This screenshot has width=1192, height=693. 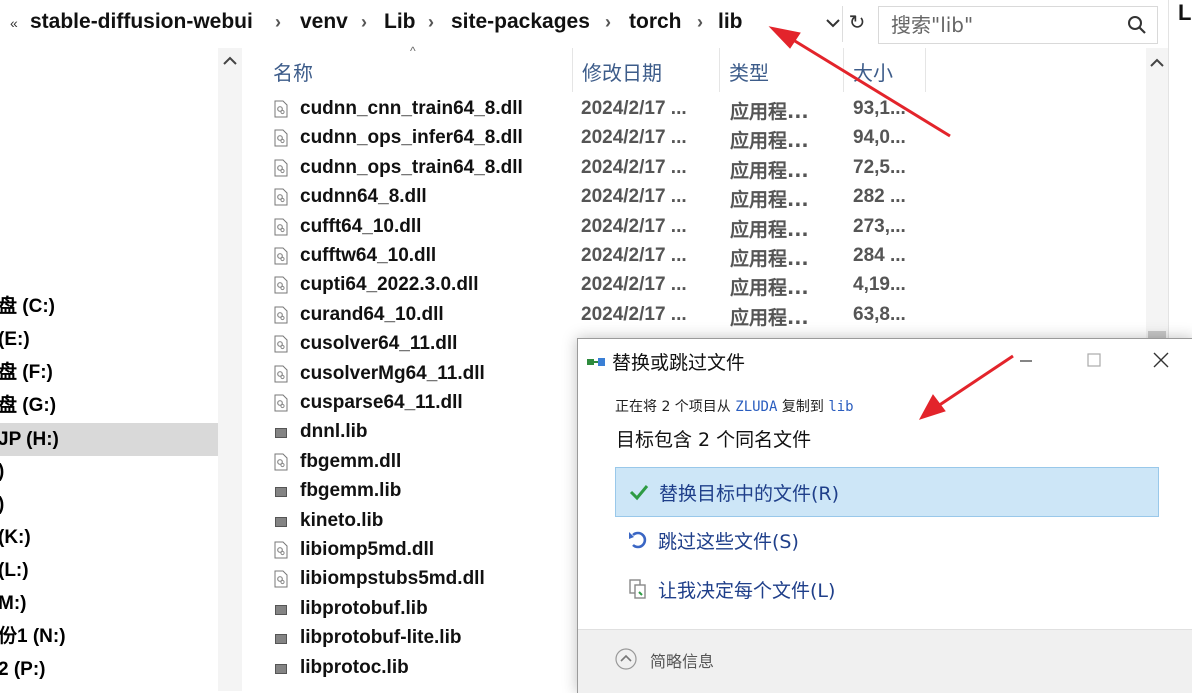 I want to click on subtitle-middle: 复制到, so click(x=802, y=407).